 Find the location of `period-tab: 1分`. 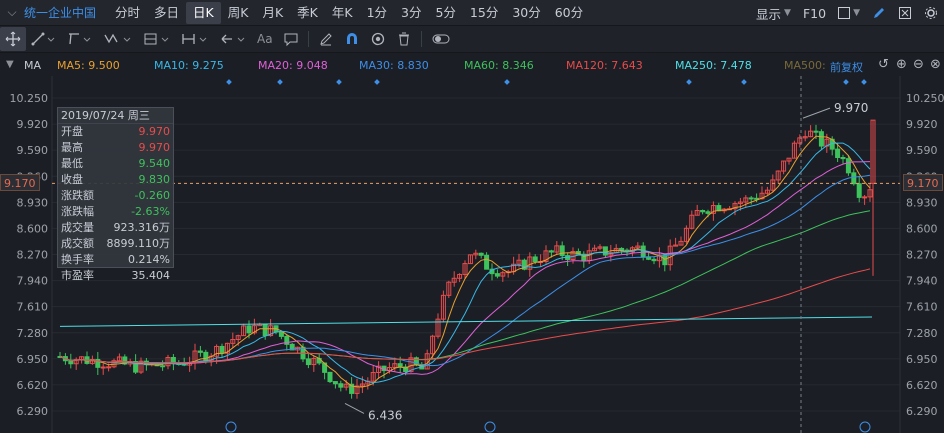

period-tab: 1分 is located at coordinates (377, 13).